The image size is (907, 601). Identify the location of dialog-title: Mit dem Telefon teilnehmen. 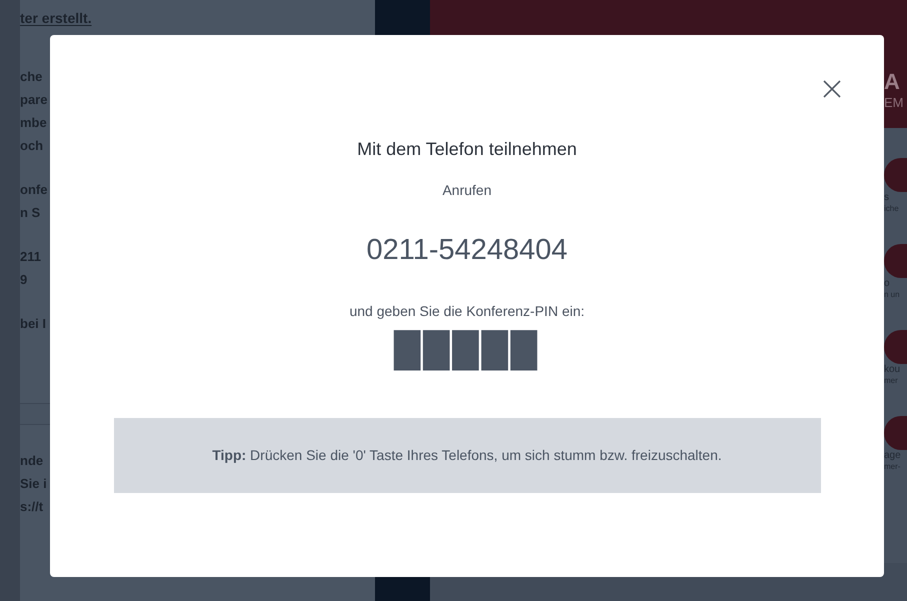
(467, 149).